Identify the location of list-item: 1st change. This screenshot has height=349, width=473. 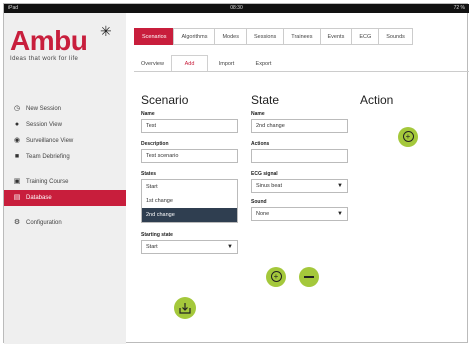
(189, 201).